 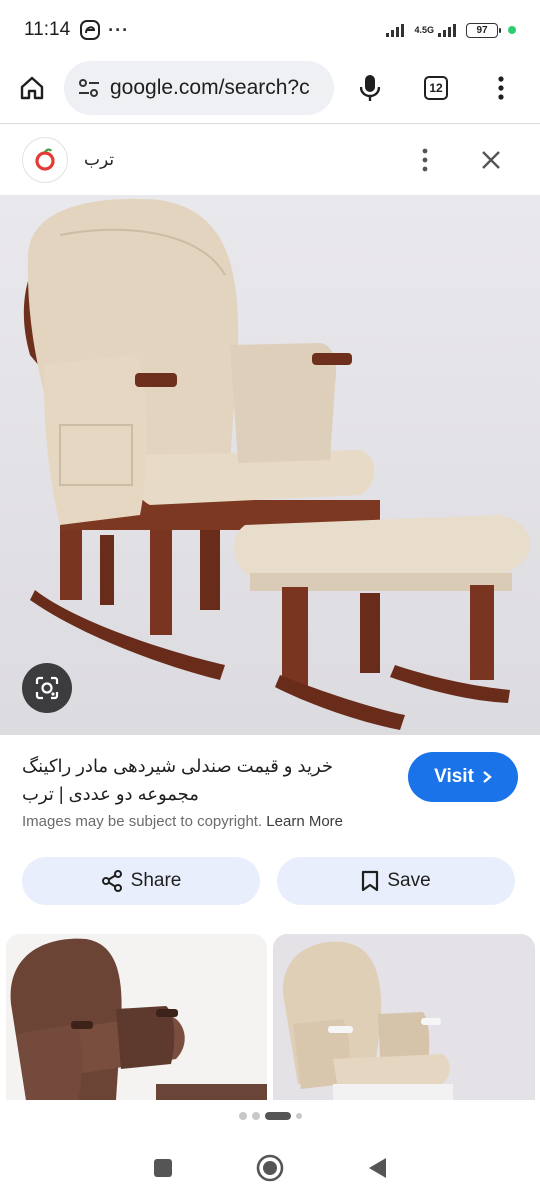 I want to click on tune-icon, so click(x=89, y=88).